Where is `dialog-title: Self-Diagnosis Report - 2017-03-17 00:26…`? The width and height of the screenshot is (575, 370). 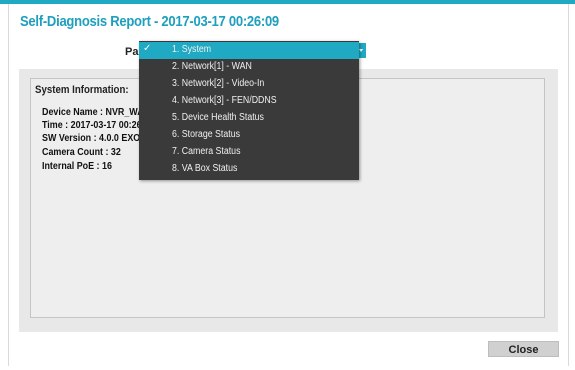
dialog-title: Self-Diagnosis Report - 2017-03-17 00:26… is located at coordinates (149, 22).